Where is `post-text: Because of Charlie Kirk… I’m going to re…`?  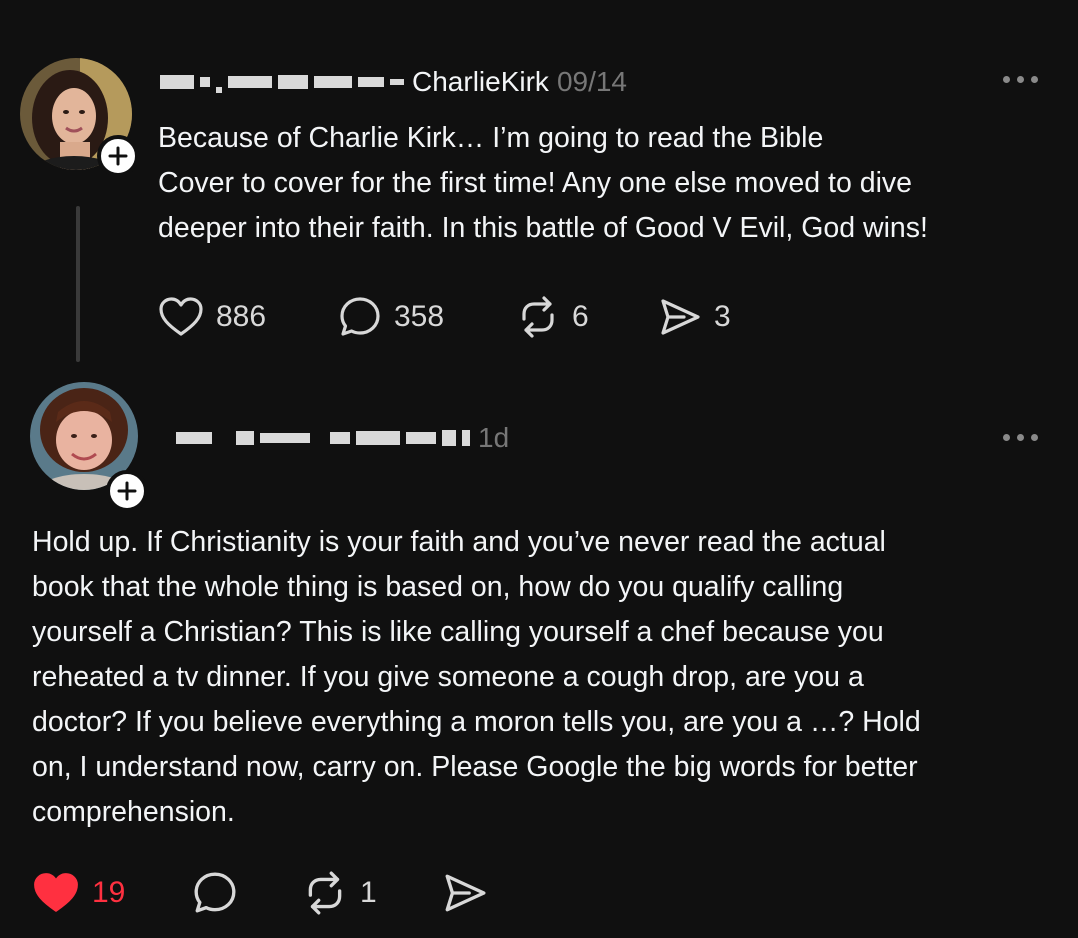
post-text: Because of Charlie Kirk… I’m going to re… is located at coordinates (543, 183).